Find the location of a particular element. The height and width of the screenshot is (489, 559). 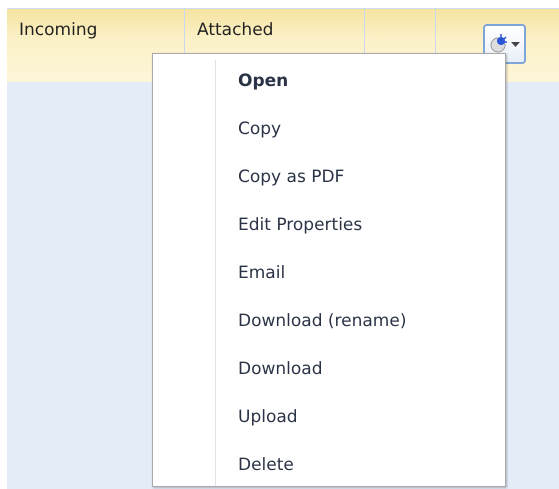

menu-item: Edit Properties is located at coordinates (363, 225).